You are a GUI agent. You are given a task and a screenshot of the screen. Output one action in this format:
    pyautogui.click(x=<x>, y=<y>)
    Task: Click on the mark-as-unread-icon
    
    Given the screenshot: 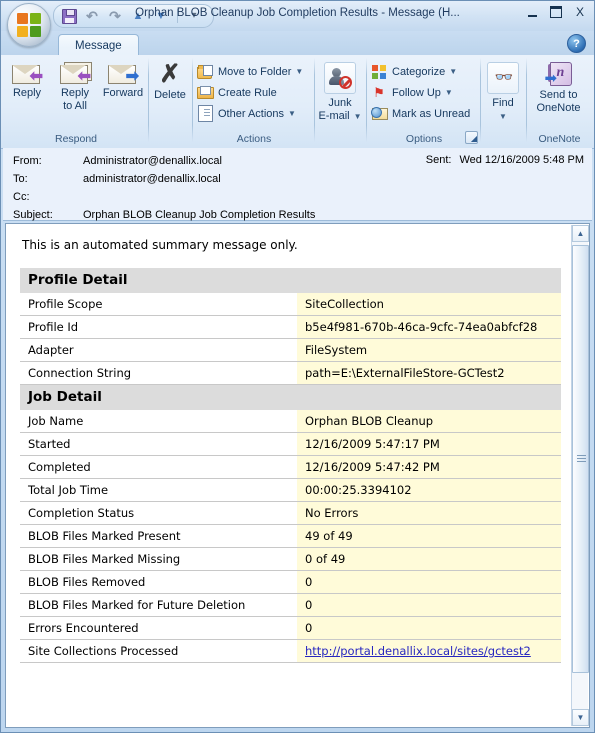 What is the action you would take?
    pyautogui.click(x=379, y=114)
    